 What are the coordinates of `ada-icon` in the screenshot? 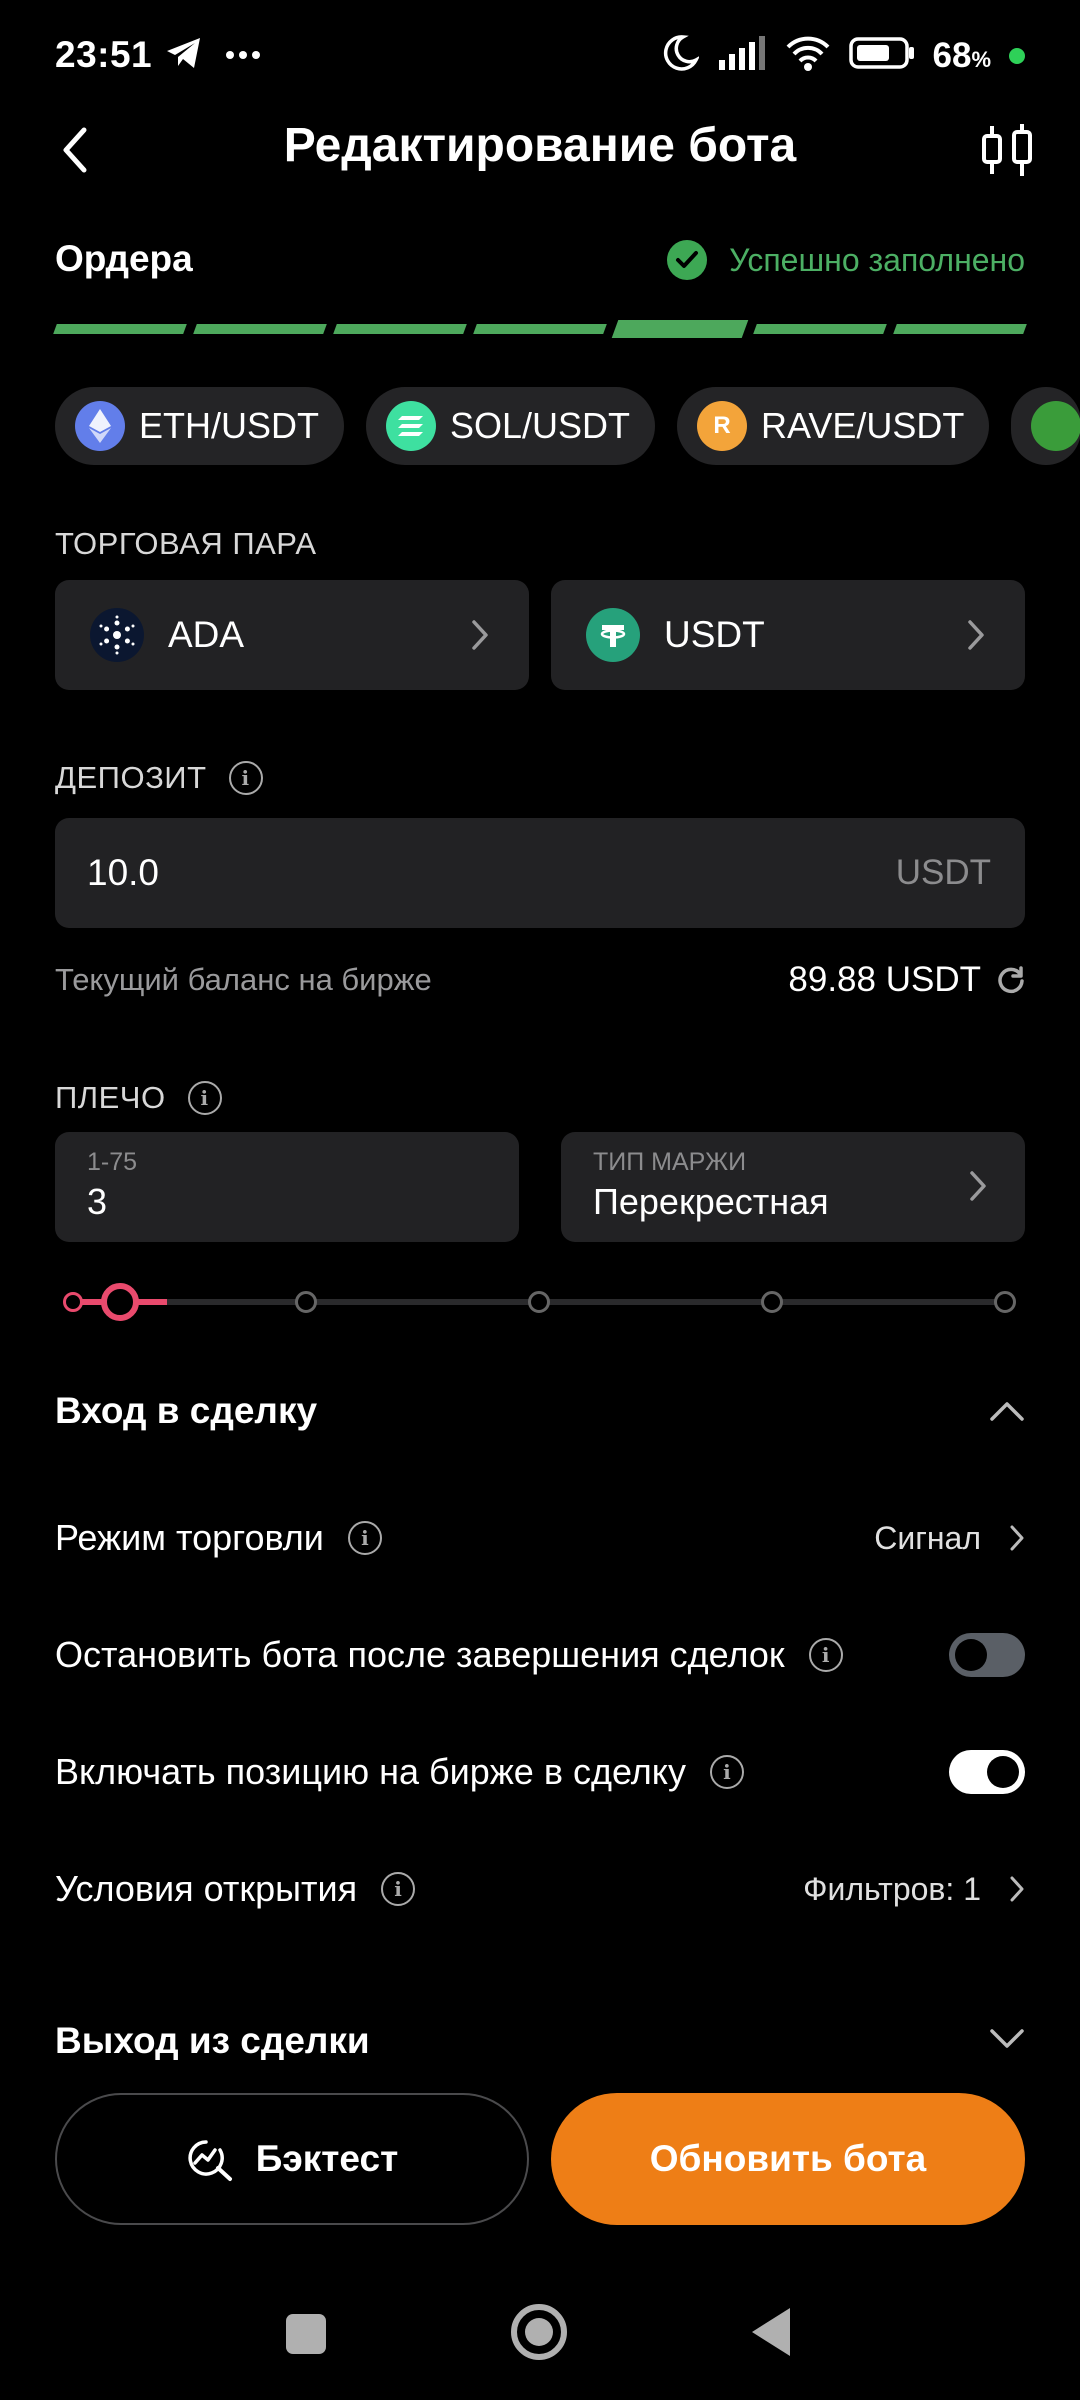 It's located at (117, 635).